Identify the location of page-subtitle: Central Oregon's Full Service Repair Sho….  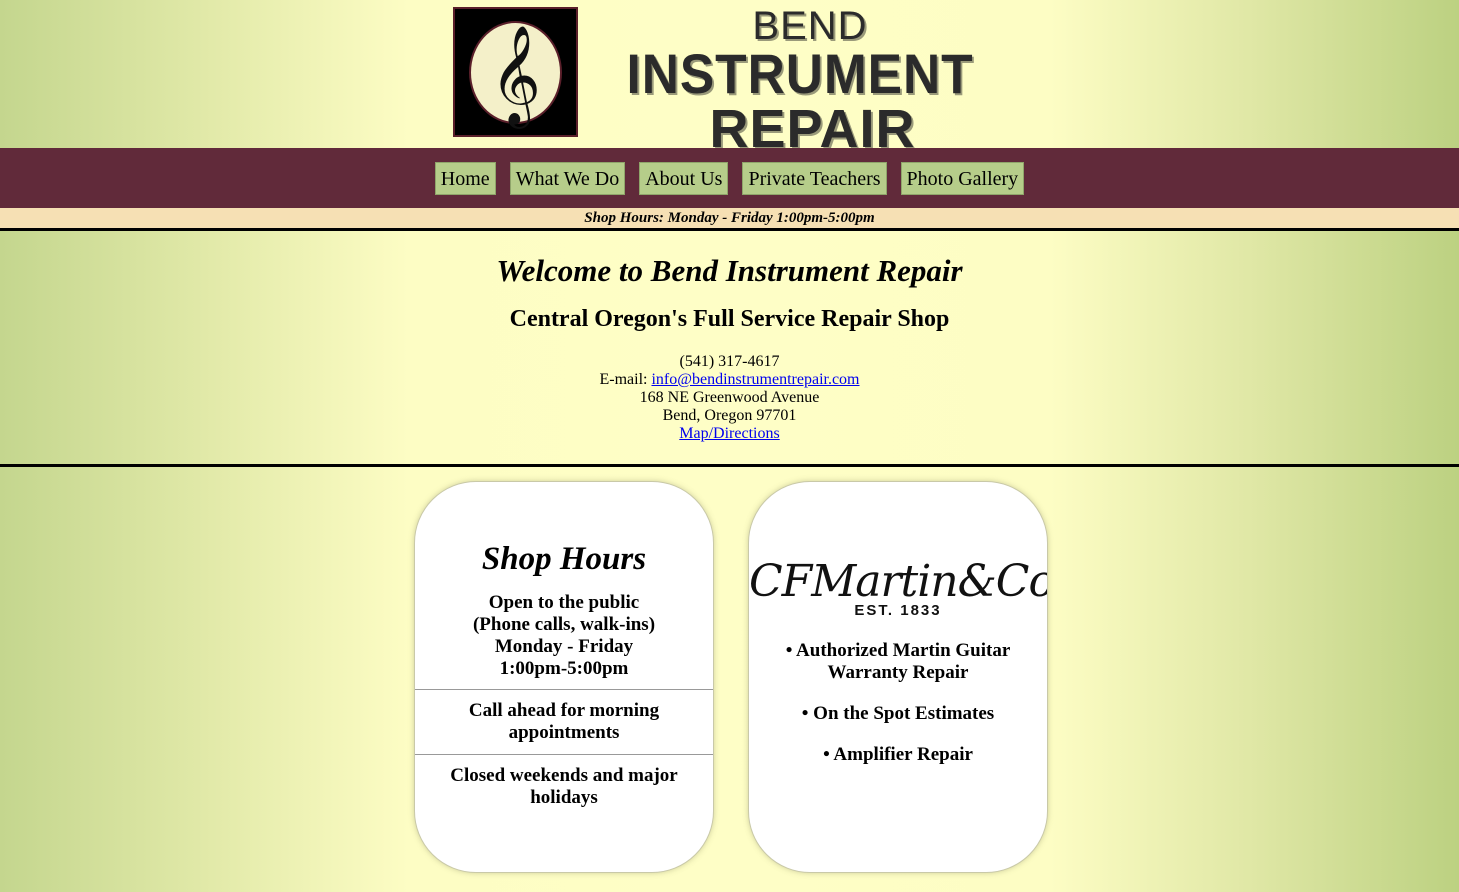
(729, 319).